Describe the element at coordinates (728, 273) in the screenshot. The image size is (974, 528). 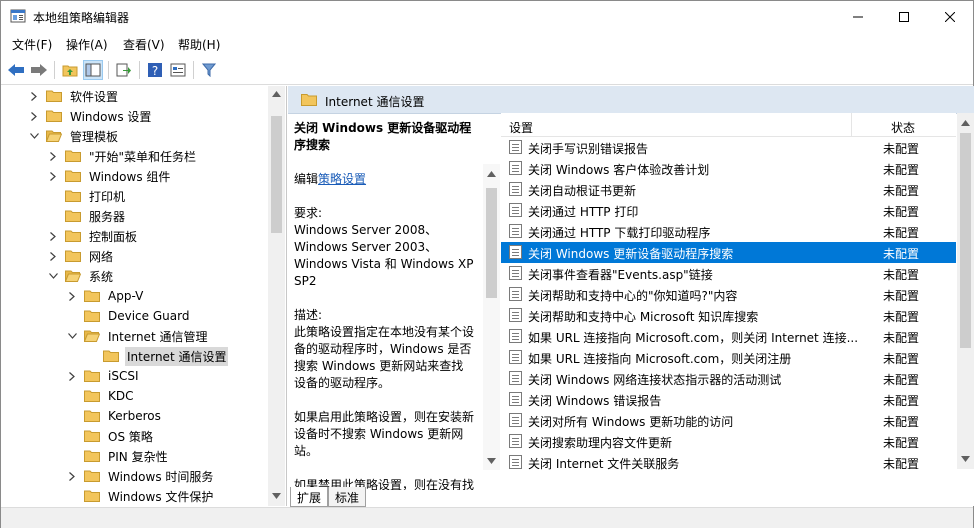
I see `policy-row: 关闭事件查看器"Events.asp"链接 未配置` at that location.